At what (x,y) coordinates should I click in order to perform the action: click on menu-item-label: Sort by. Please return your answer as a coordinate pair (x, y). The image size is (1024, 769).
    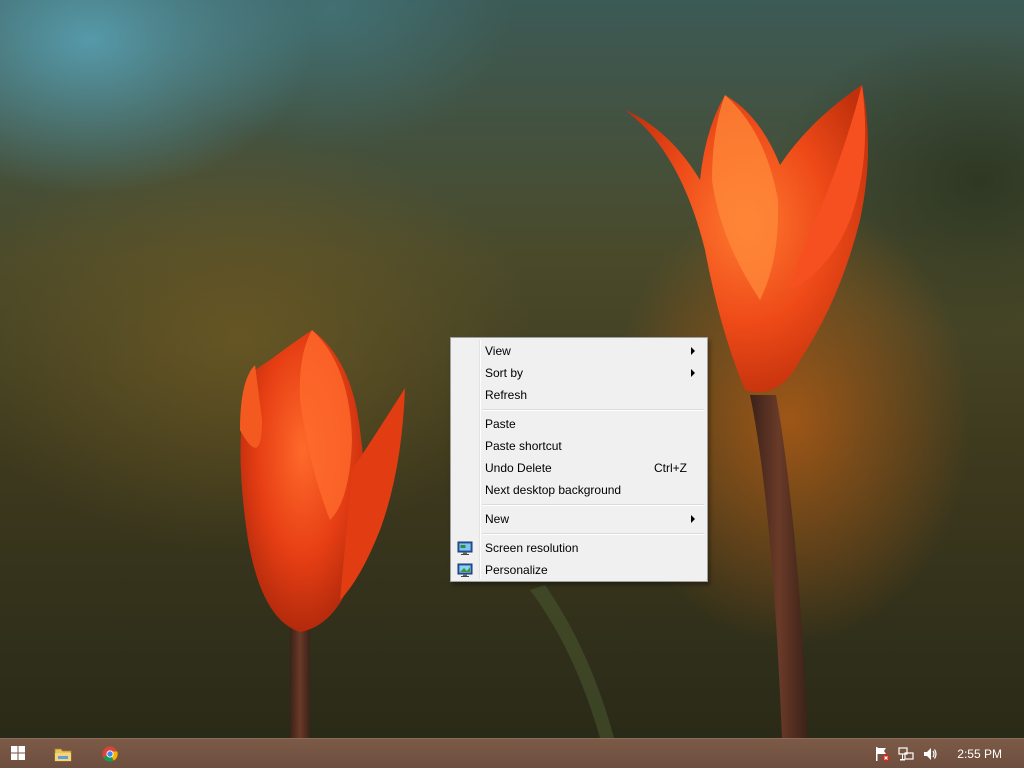
    Looking at the image, I should click on (504, 373).